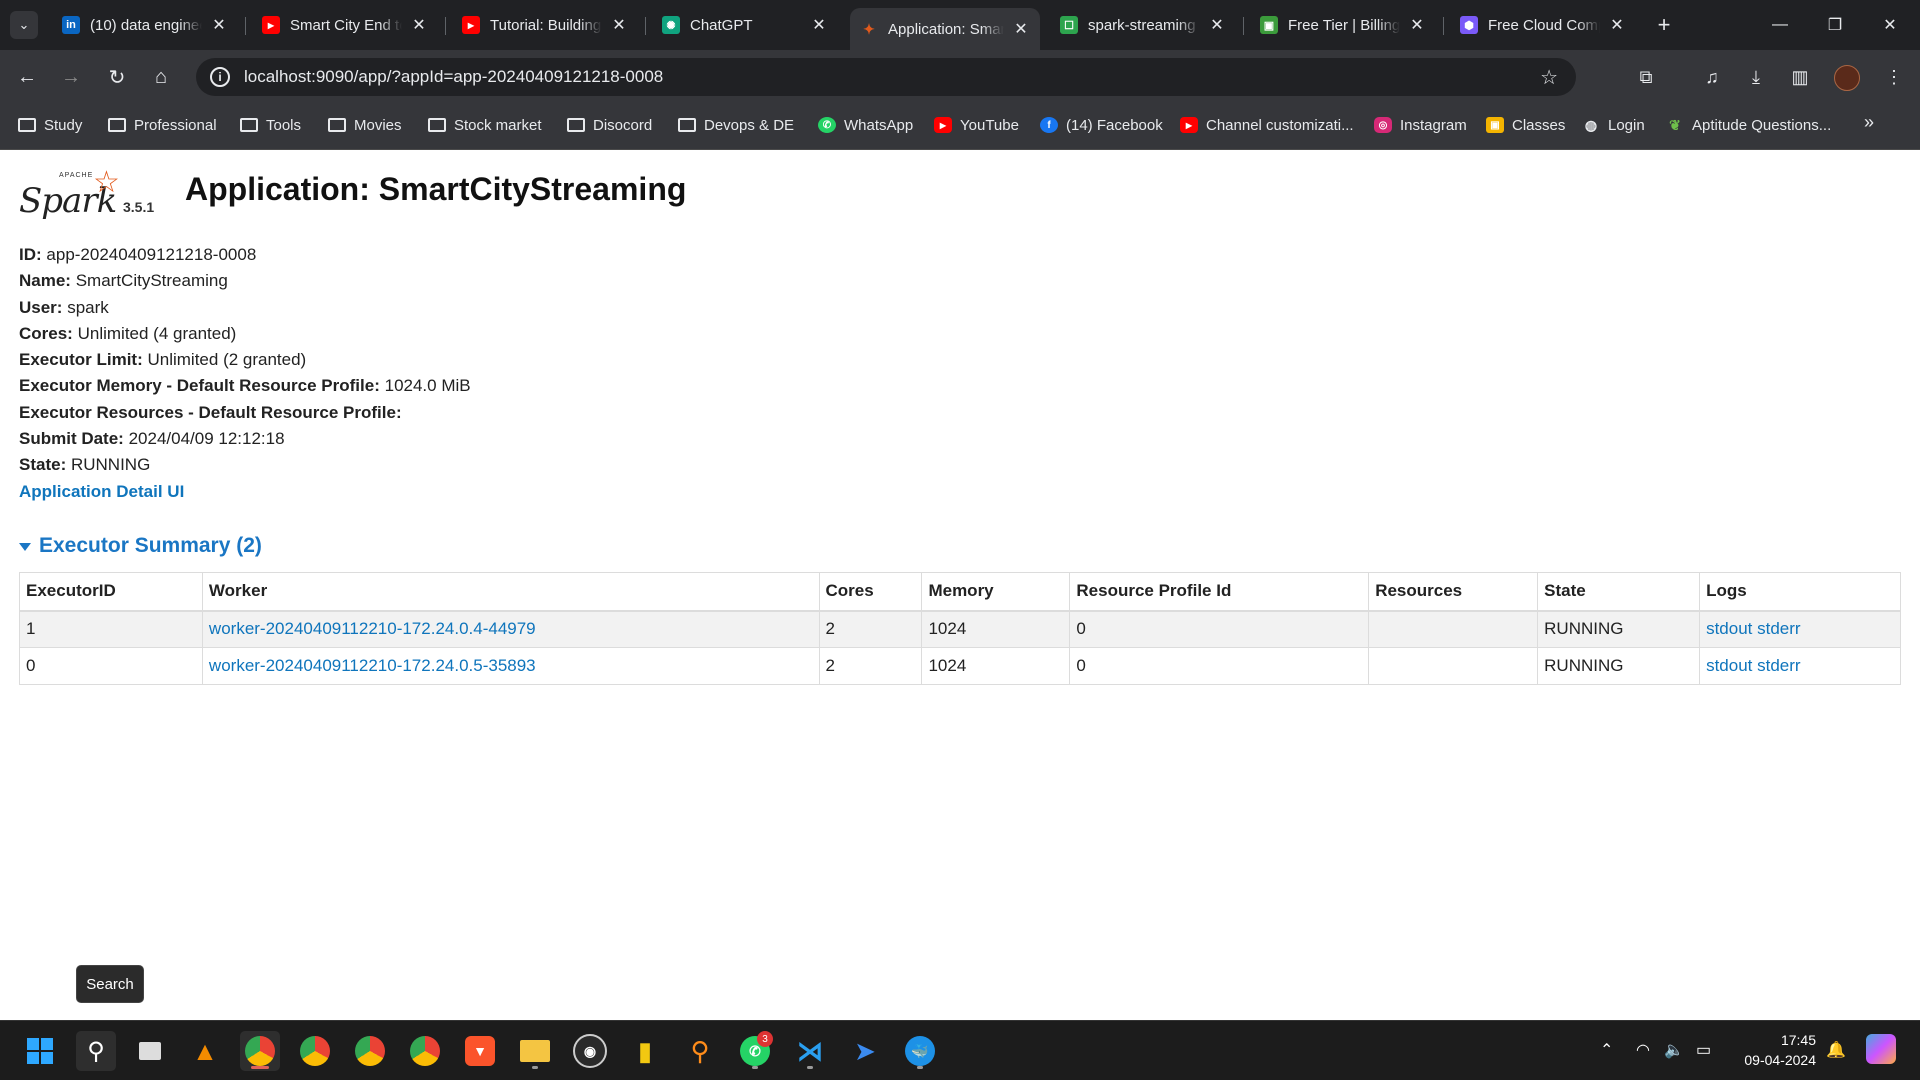 This screenshot has width=1920, height=1080. What do you see at coordinates (645, 1051) in the screenshot?
I see `taskbar-power-bi: ▮` at bounding box center [645, 1051].